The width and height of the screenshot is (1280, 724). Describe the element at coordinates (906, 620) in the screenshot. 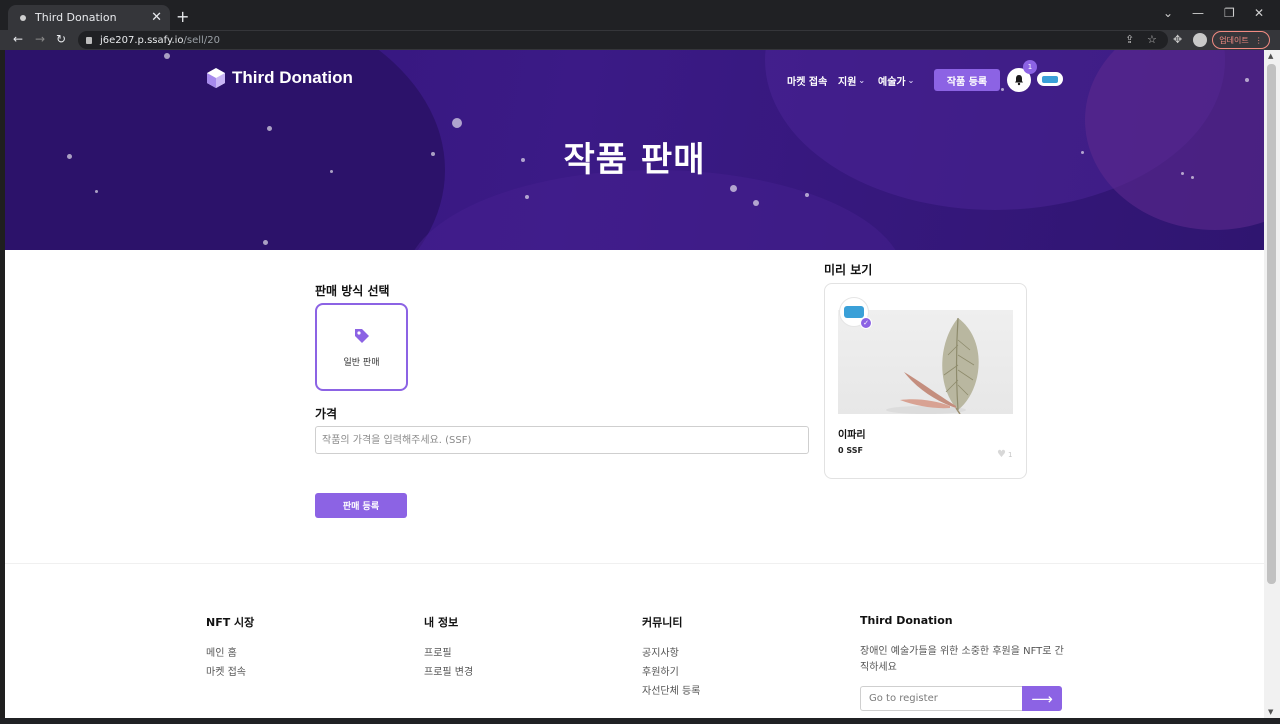

I see `footer-about-title: Third Donation` at that location.